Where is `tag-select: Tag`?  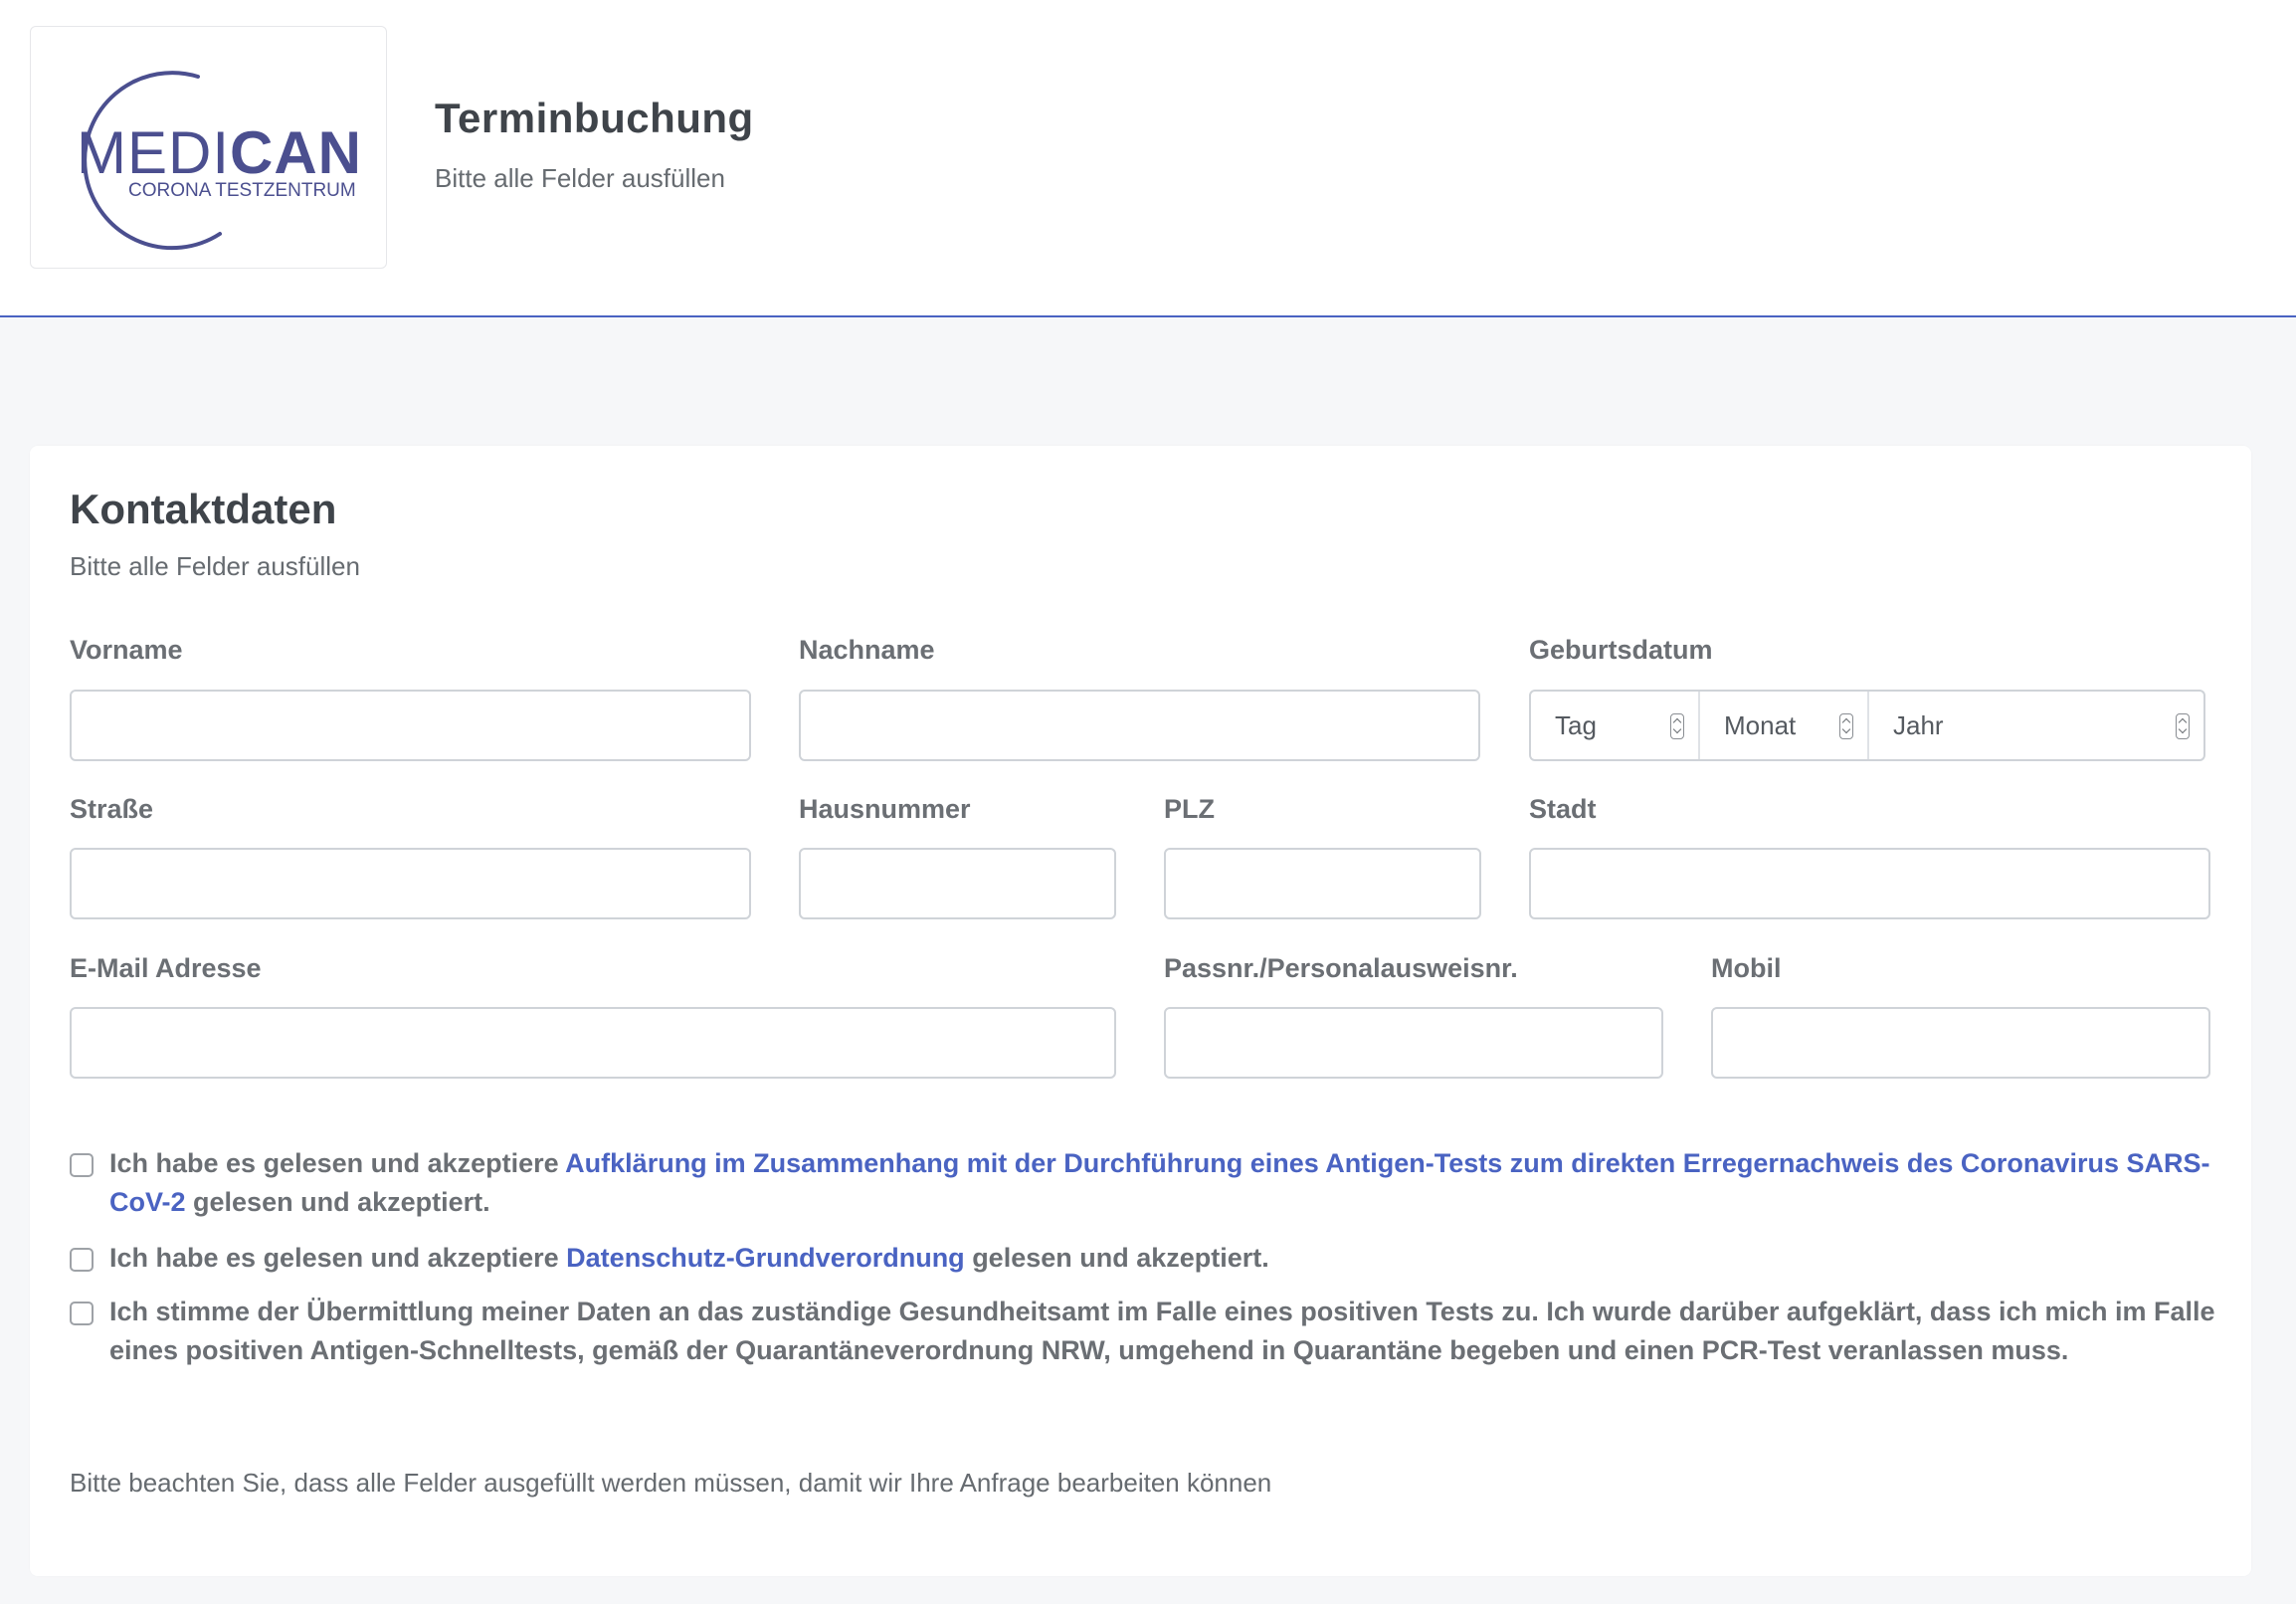 tag-select: Tag is located at coordinates (1616, 725).